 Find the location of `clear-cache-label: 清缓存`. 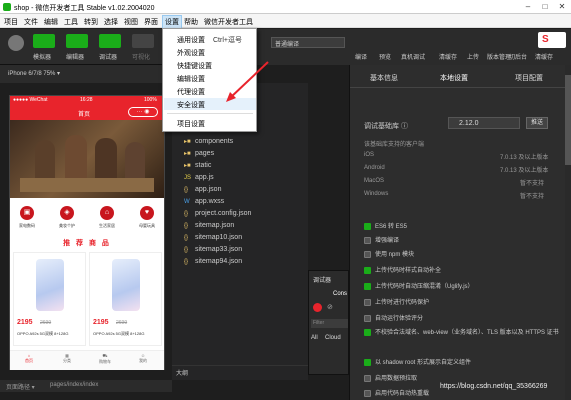

clear-cache-label: 清缓存 is located at coordinates (448, 56).